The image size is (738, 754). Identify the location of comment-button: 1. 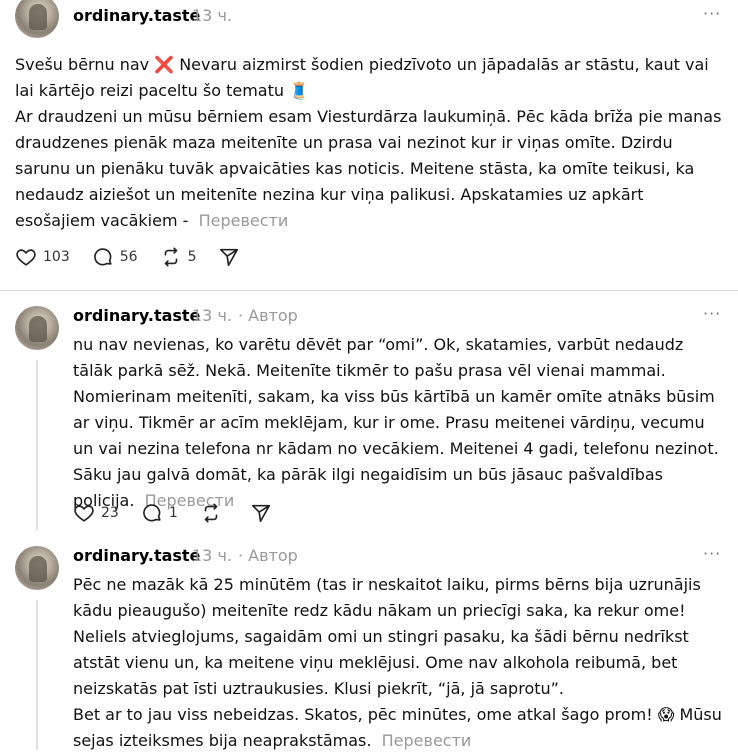
(159, 513).